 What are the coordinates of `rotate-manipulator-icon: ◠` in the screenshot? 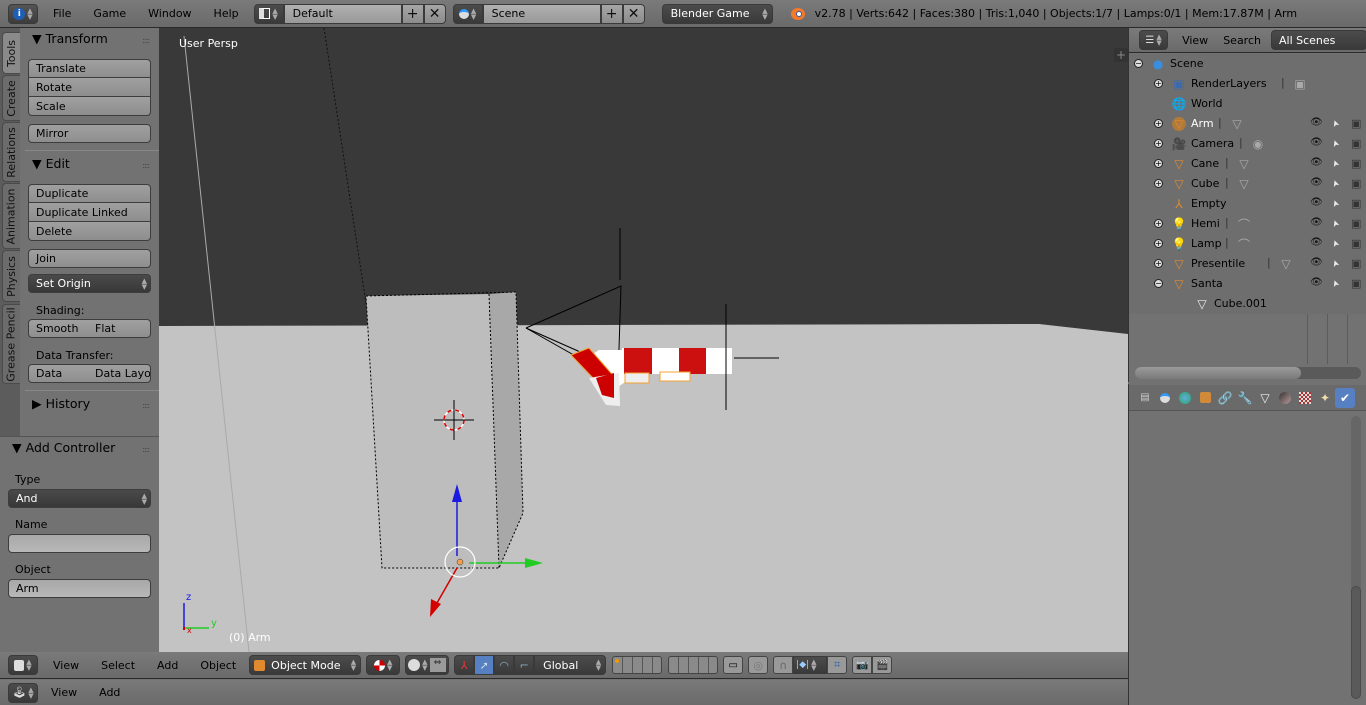 It's located at (504, 665).